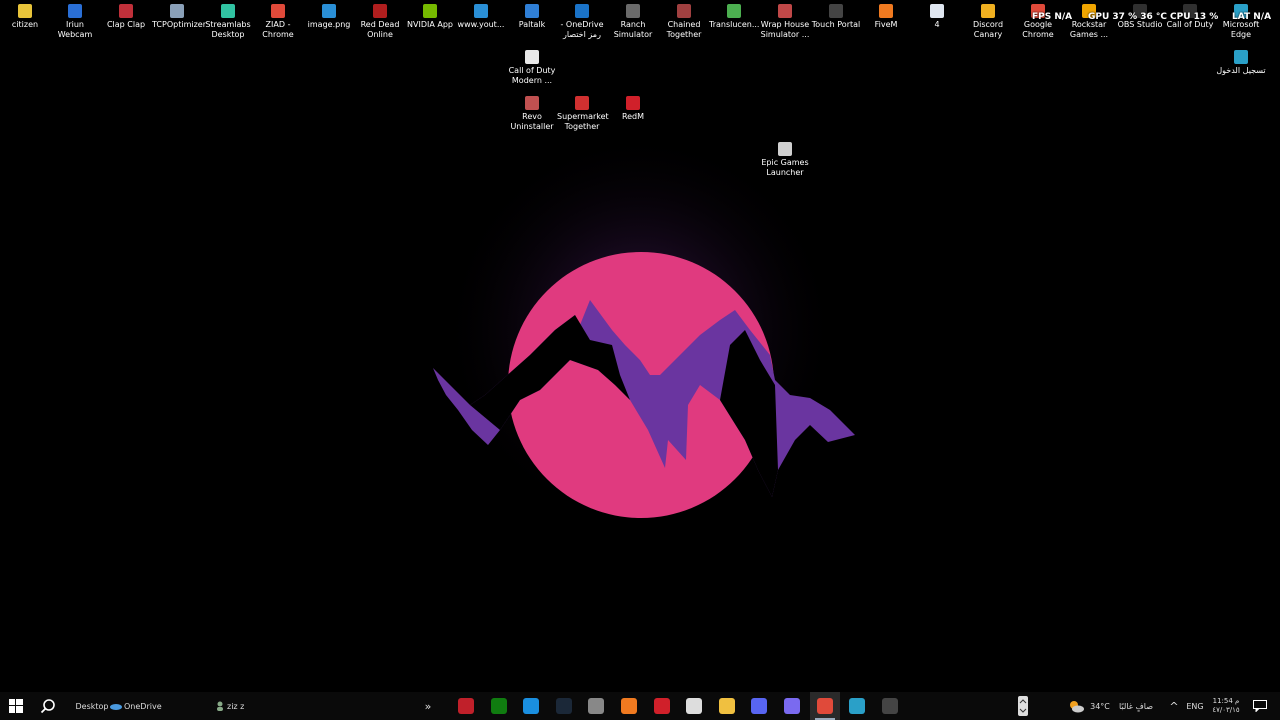 The width and height of the screenshot is (1280, 720). What do you see at coordinates (694, 706) in the screenshot?
I see `taskbar-app-store` at bounding box center [694, 706].